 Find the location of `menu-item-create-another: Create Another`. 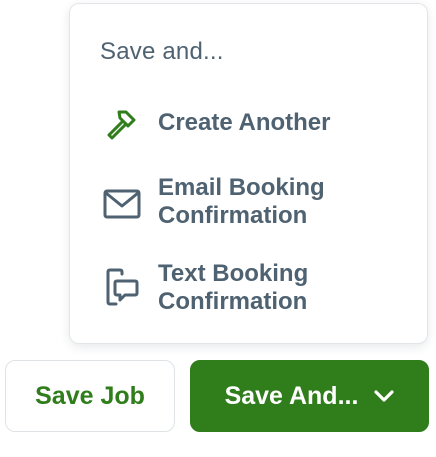

menu-item-create-another: Create Another is located at coordinates (248, 124).